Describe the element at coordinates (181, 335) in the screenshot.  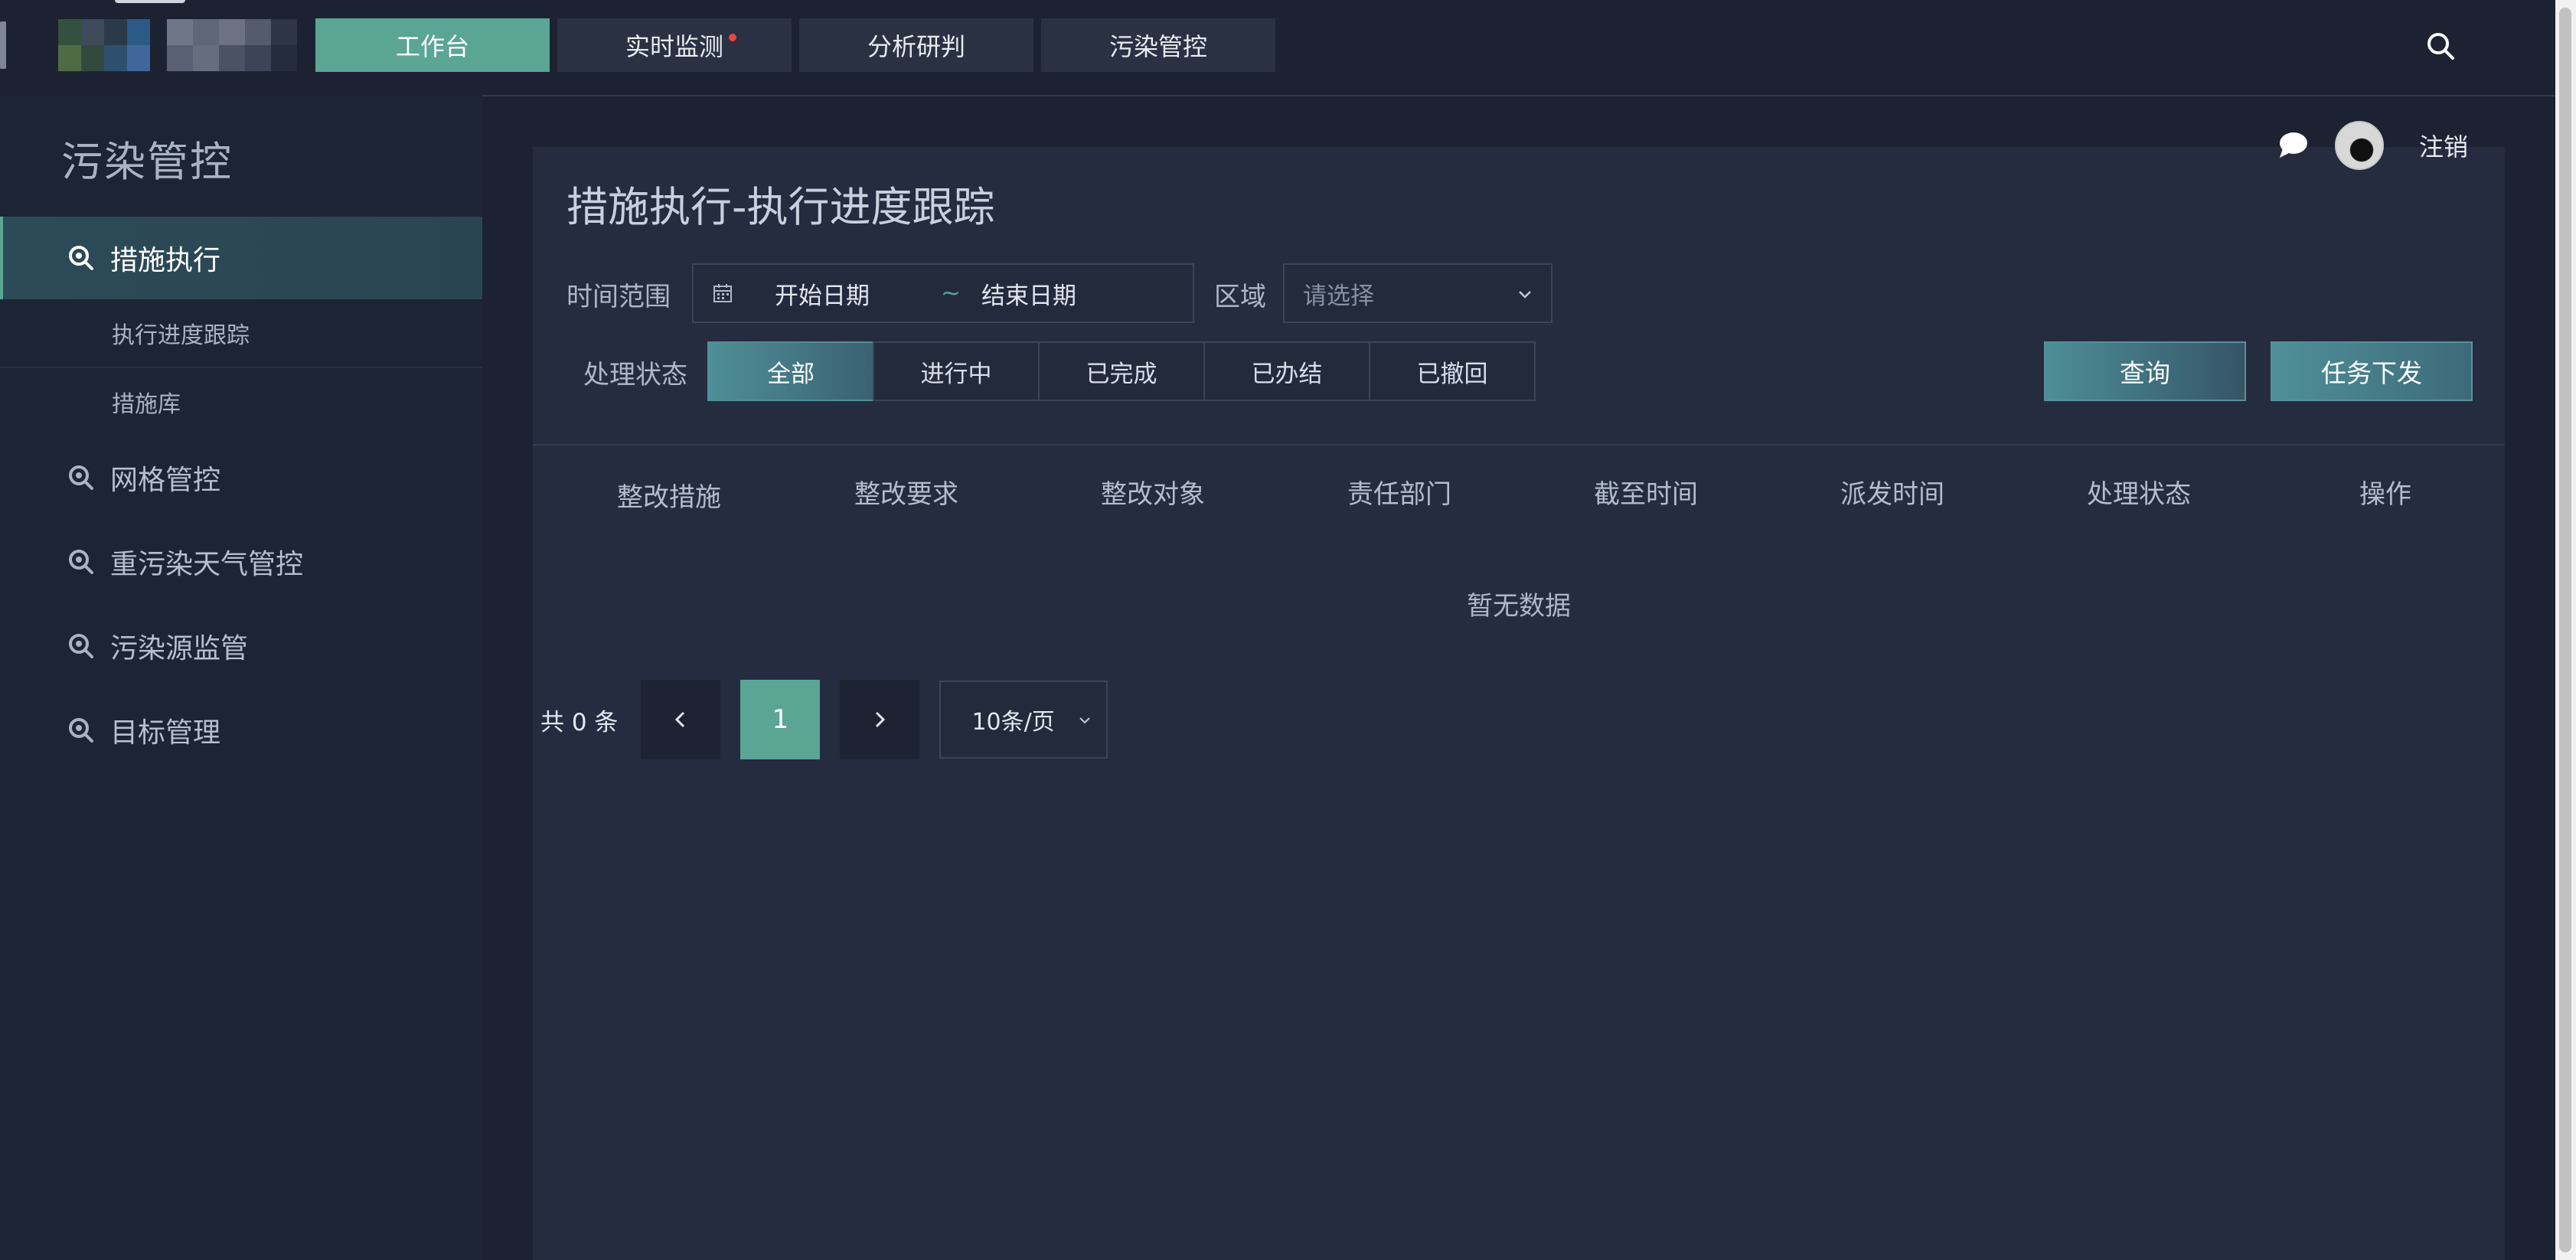
I see `sidebar-subitem-label: 执行进度跟踪` at that location.